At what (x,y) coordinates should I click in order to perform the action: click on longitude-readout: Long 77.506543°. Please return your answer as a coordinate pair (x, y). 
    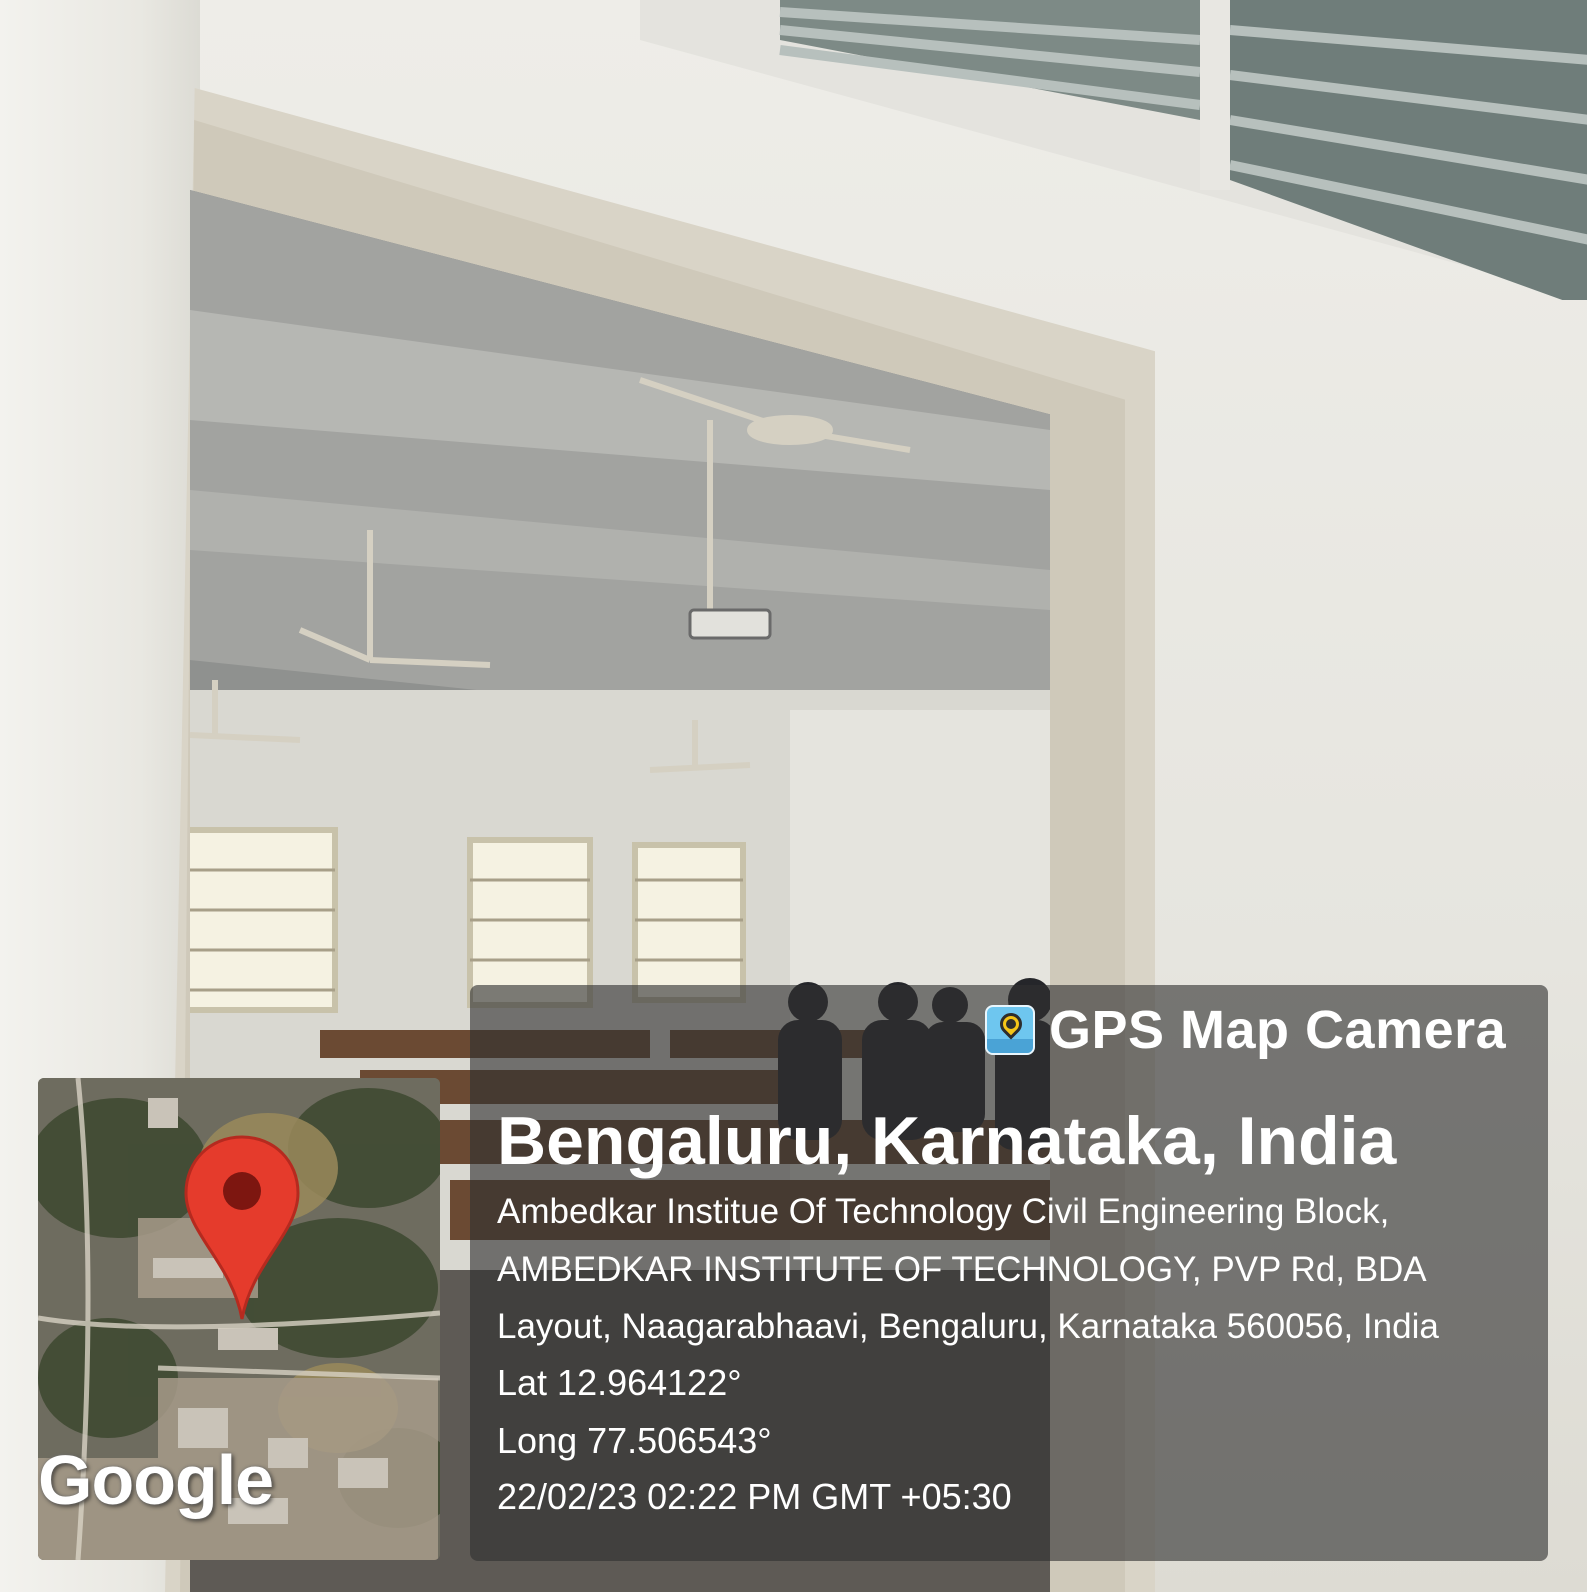
    Looking at the image, I should click on (634, 1440).